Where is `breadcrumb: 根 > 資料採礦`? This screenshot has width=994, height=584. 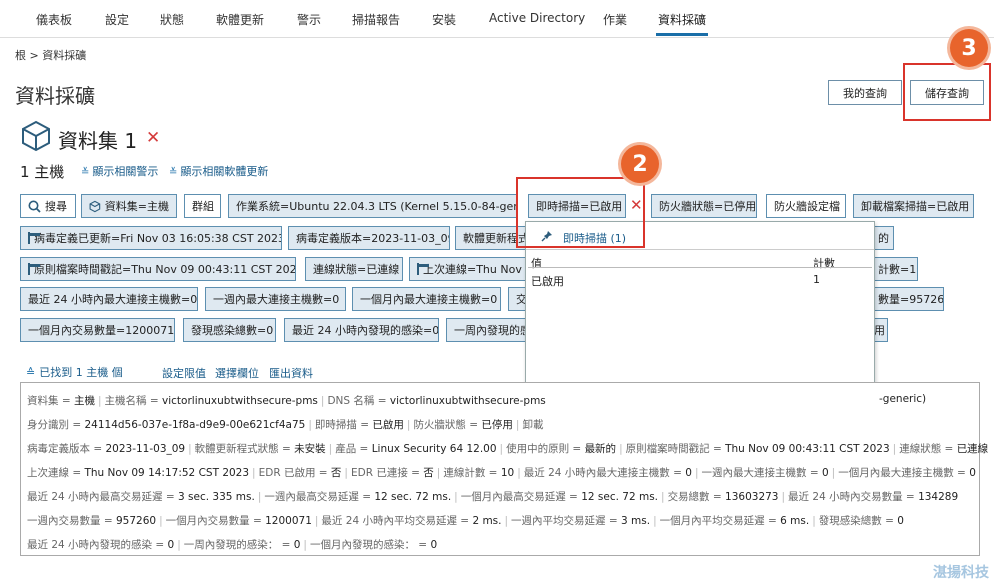
breadcrumb: 根 > 資料採礦 is located at coordinates (50, 55).